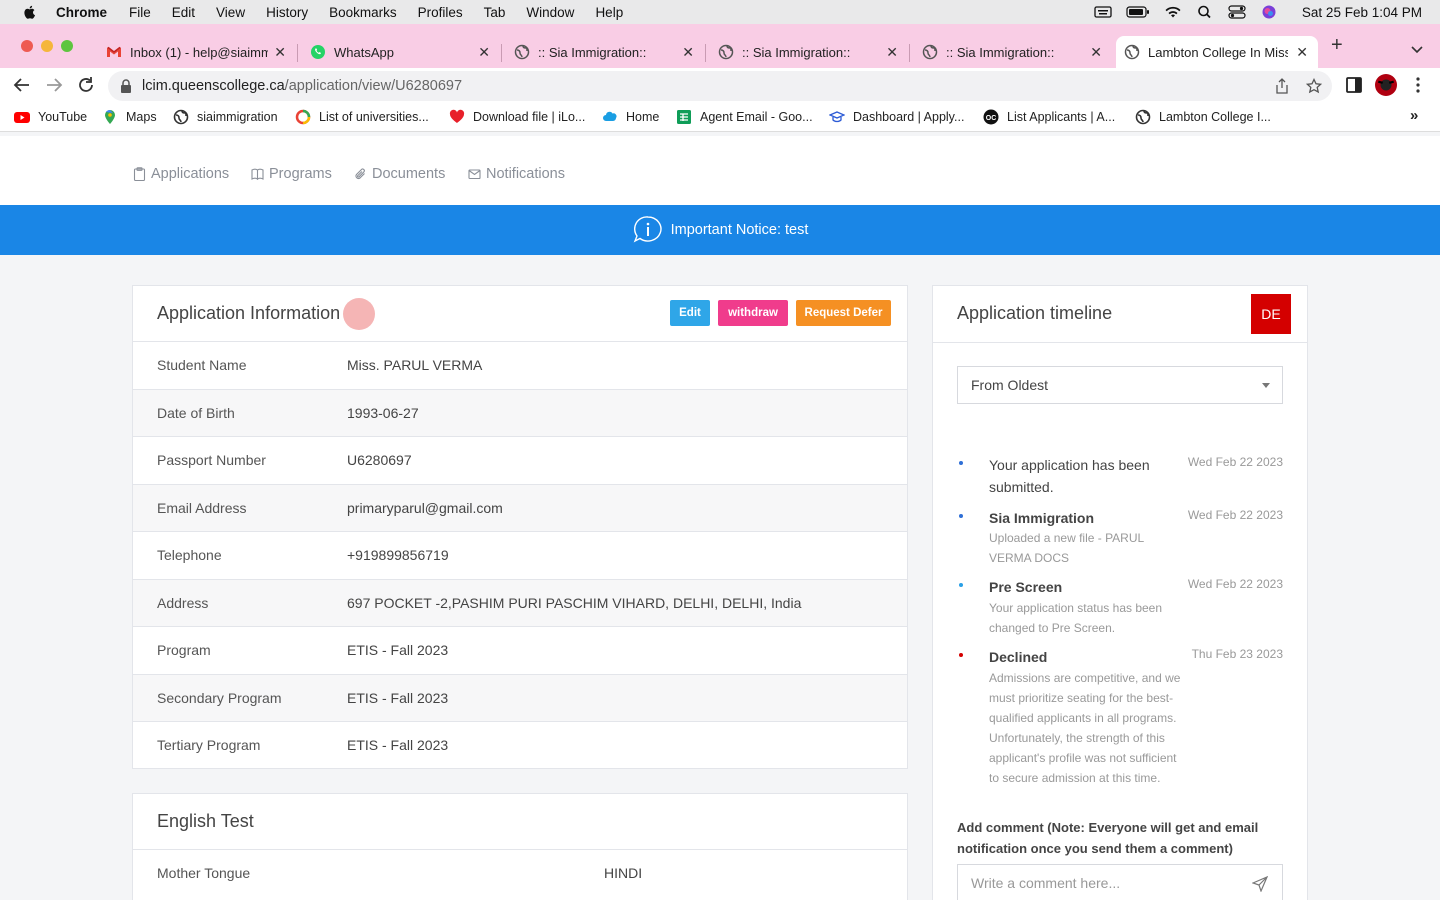 The image size is (1440, 900). Describe the element at coordinates (139, 174) in the screenshot. I see `clipboard-icon` at that location.